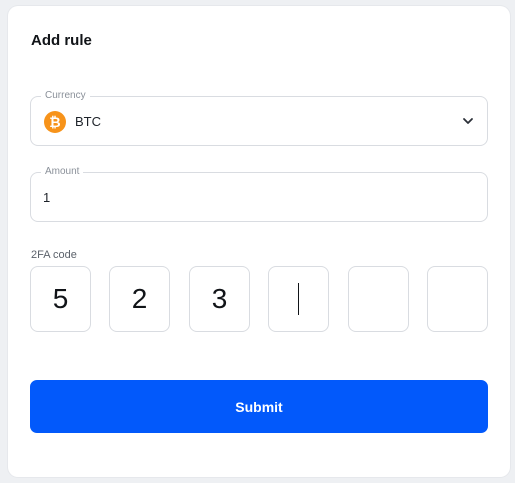  I want to click on twofa-digit-1: 5, so click(60, 299).